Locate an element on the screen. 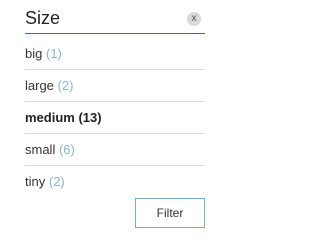 This screenshot has width=320, height=240. size-option-tiny: tiny (2) is located at coordinates (115, 182).